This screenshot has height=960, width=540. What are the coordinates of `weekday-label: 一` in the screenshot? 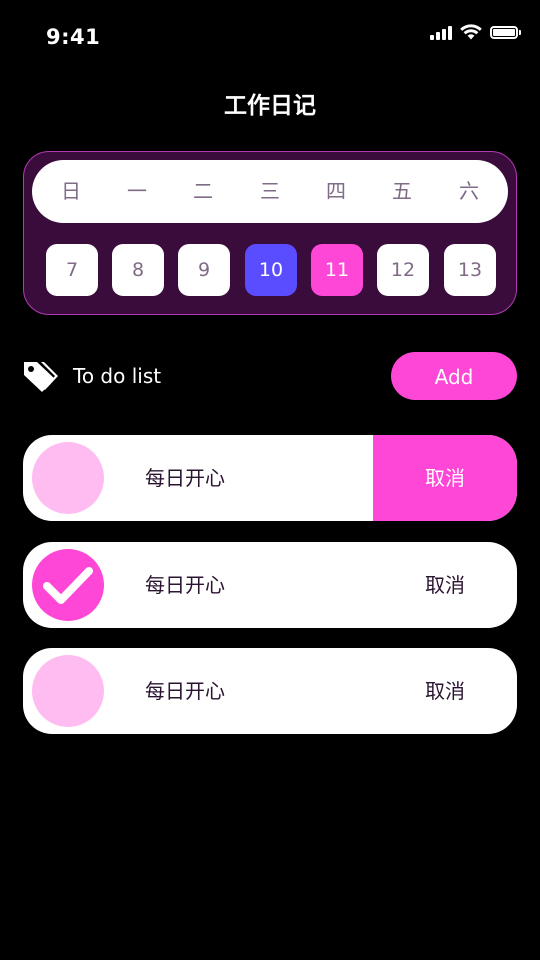 It's located at (137, 191).